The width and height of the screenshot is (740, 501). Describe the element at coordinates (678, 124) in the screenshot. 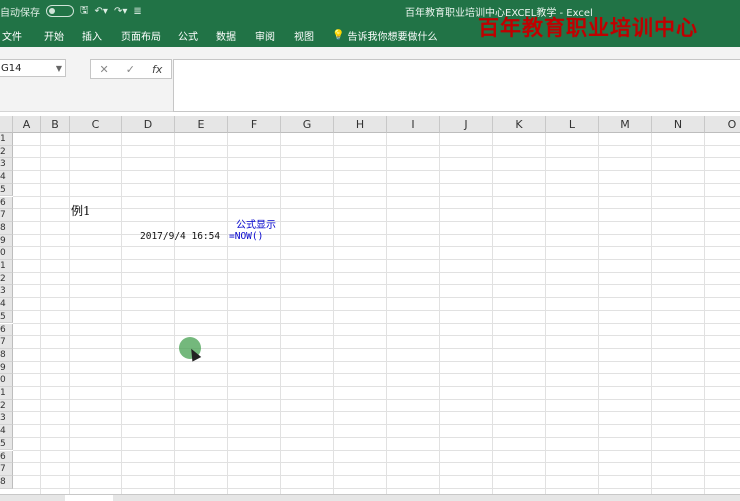

I see `column-header-n: N` at that location.